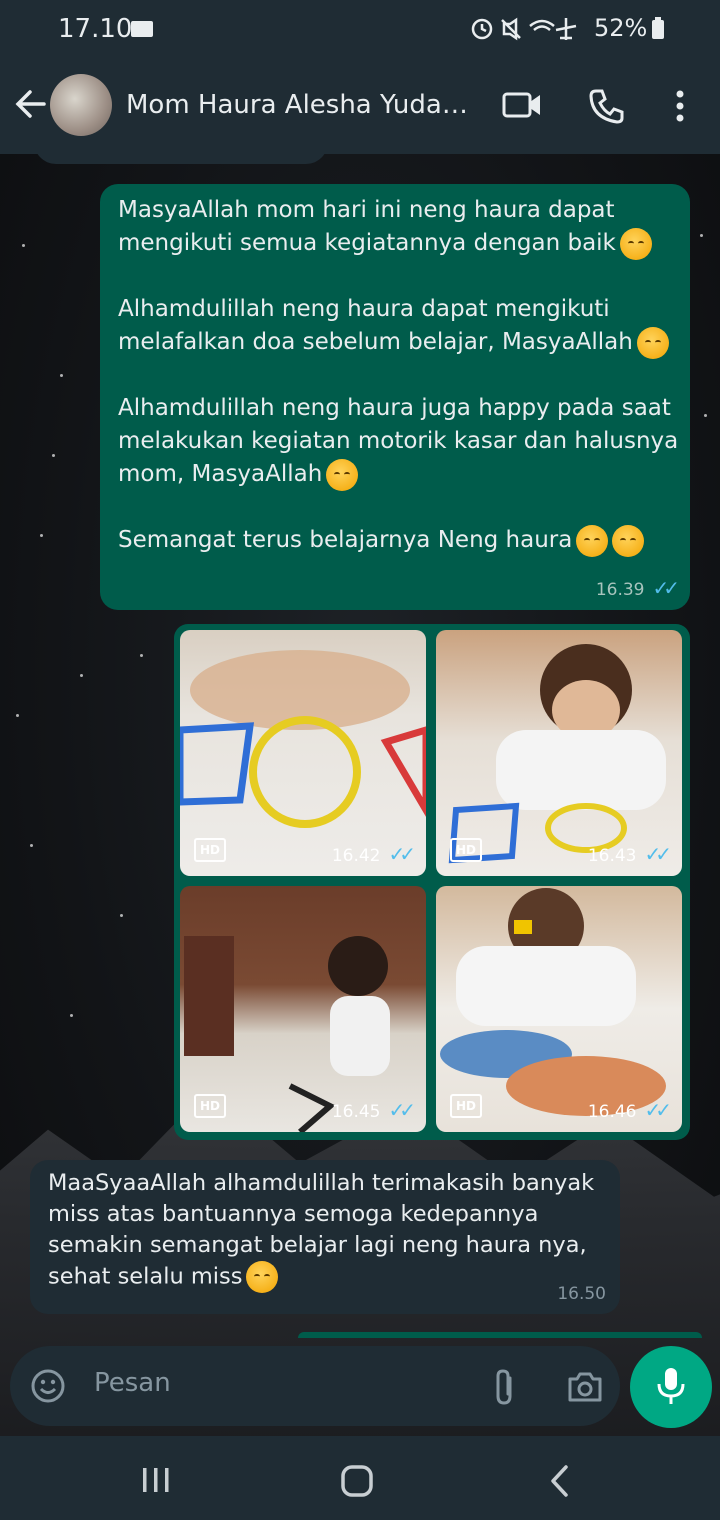  I want to click on system-nav-bar, so click(360, 1478).